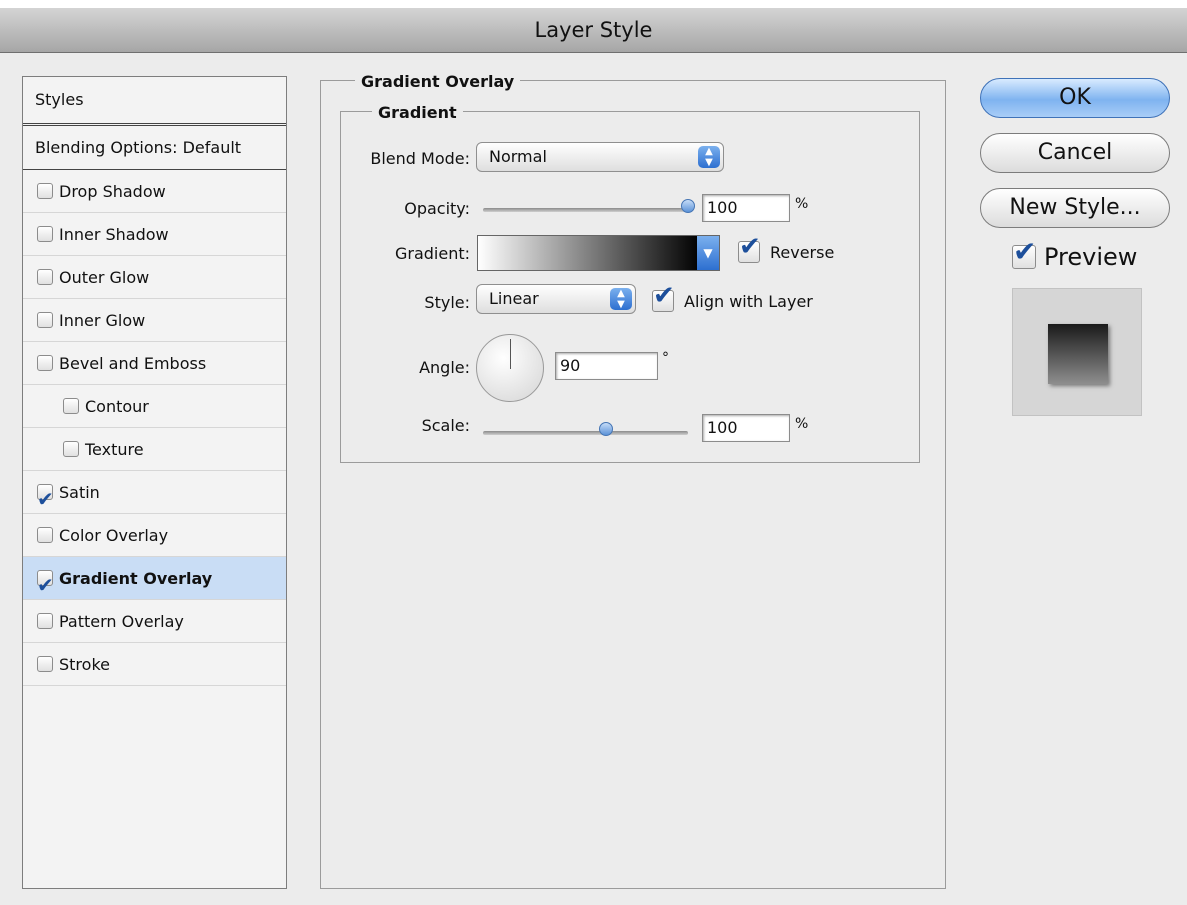 Image resolution: width=1187 pixels, height=905 pixels. What do you see at coordinates (114, 449) in the screenshot?
I see `style-item-label: Texture` at bounding box center [114, 449].